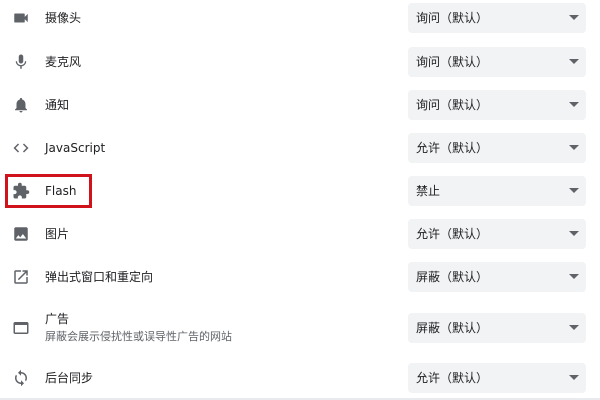 Image resolution: width=600 pixels, height=400 pixels. Describe the element at coordinates (57, 105) in the screenshot. I see `setting-label-notifications: 通知` at that location.